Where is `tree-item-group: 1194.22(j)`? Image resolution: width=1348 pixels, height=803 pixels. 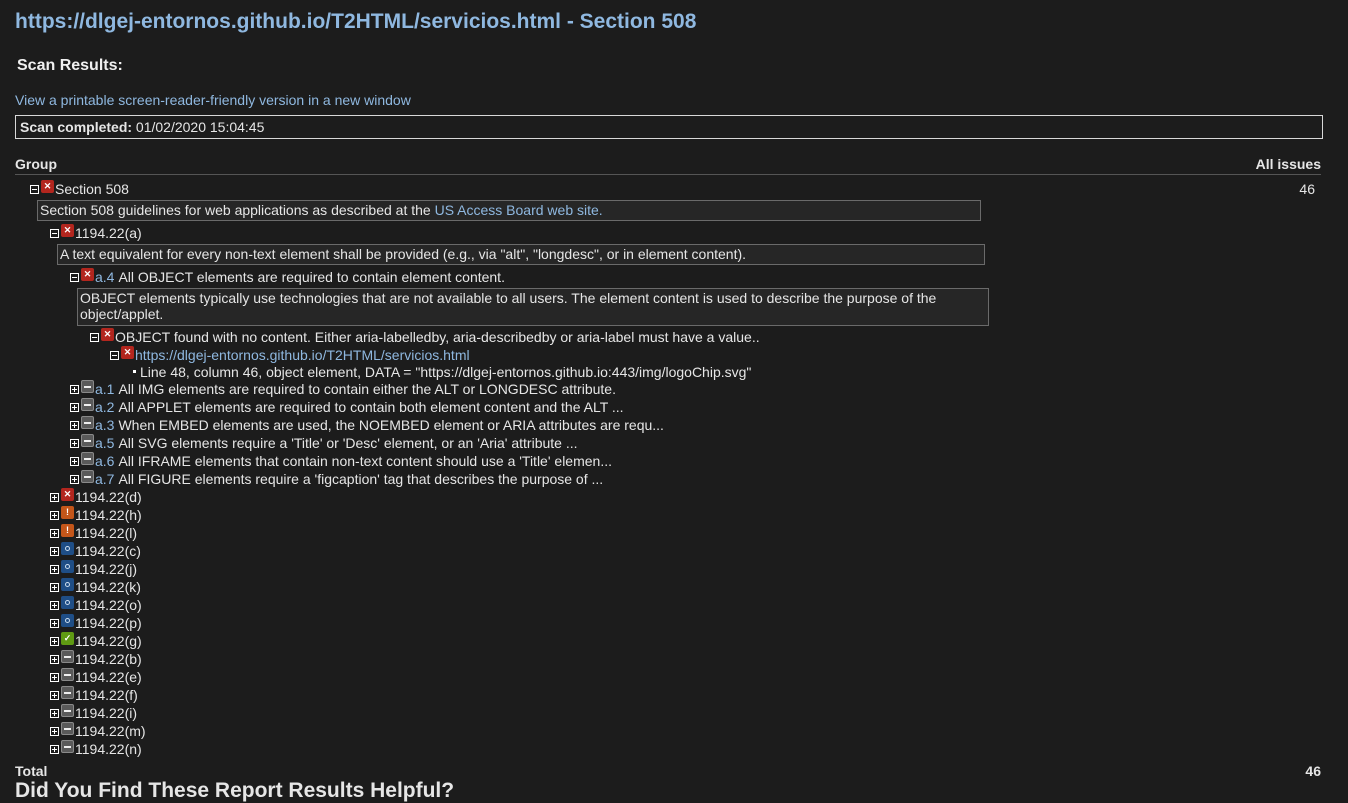
tree-item-group: 1194.22(j) is located at coordinates (94, 569).